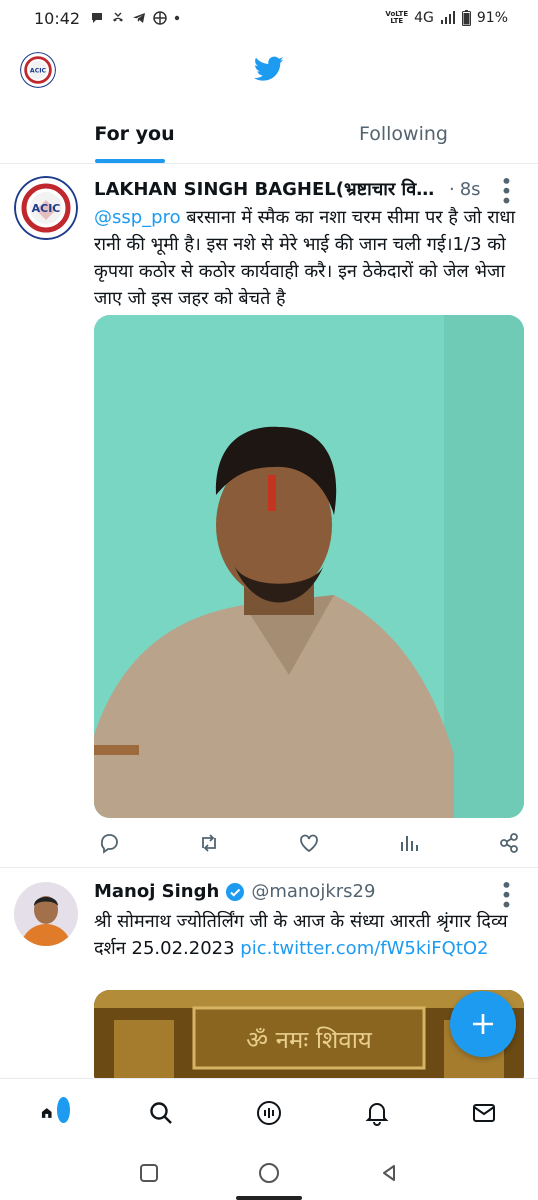 This screenshot has height=1200, width=538. Describe the element at coordinates (269, 1198) in the screenshot. I see `gesture-home-indicator` at that location.